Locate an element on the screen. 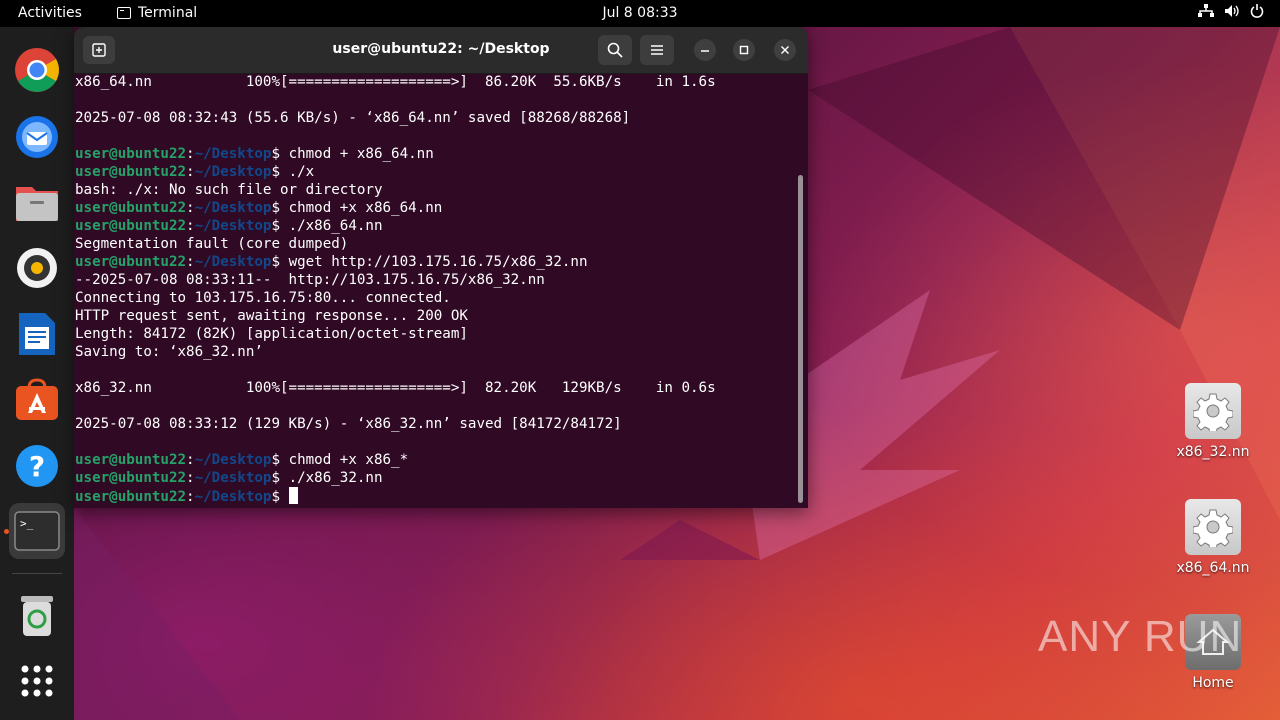  command-line: user@ubuntu22:~/Desktop$ ./x86_32.nn is located at coordinates (435, 478).